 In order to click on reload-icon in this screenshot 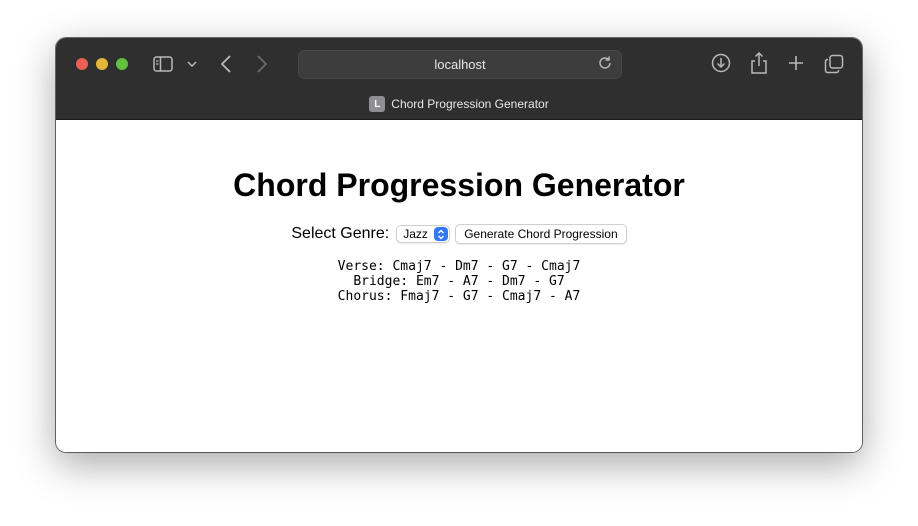, I will do `click(606, 64)`.